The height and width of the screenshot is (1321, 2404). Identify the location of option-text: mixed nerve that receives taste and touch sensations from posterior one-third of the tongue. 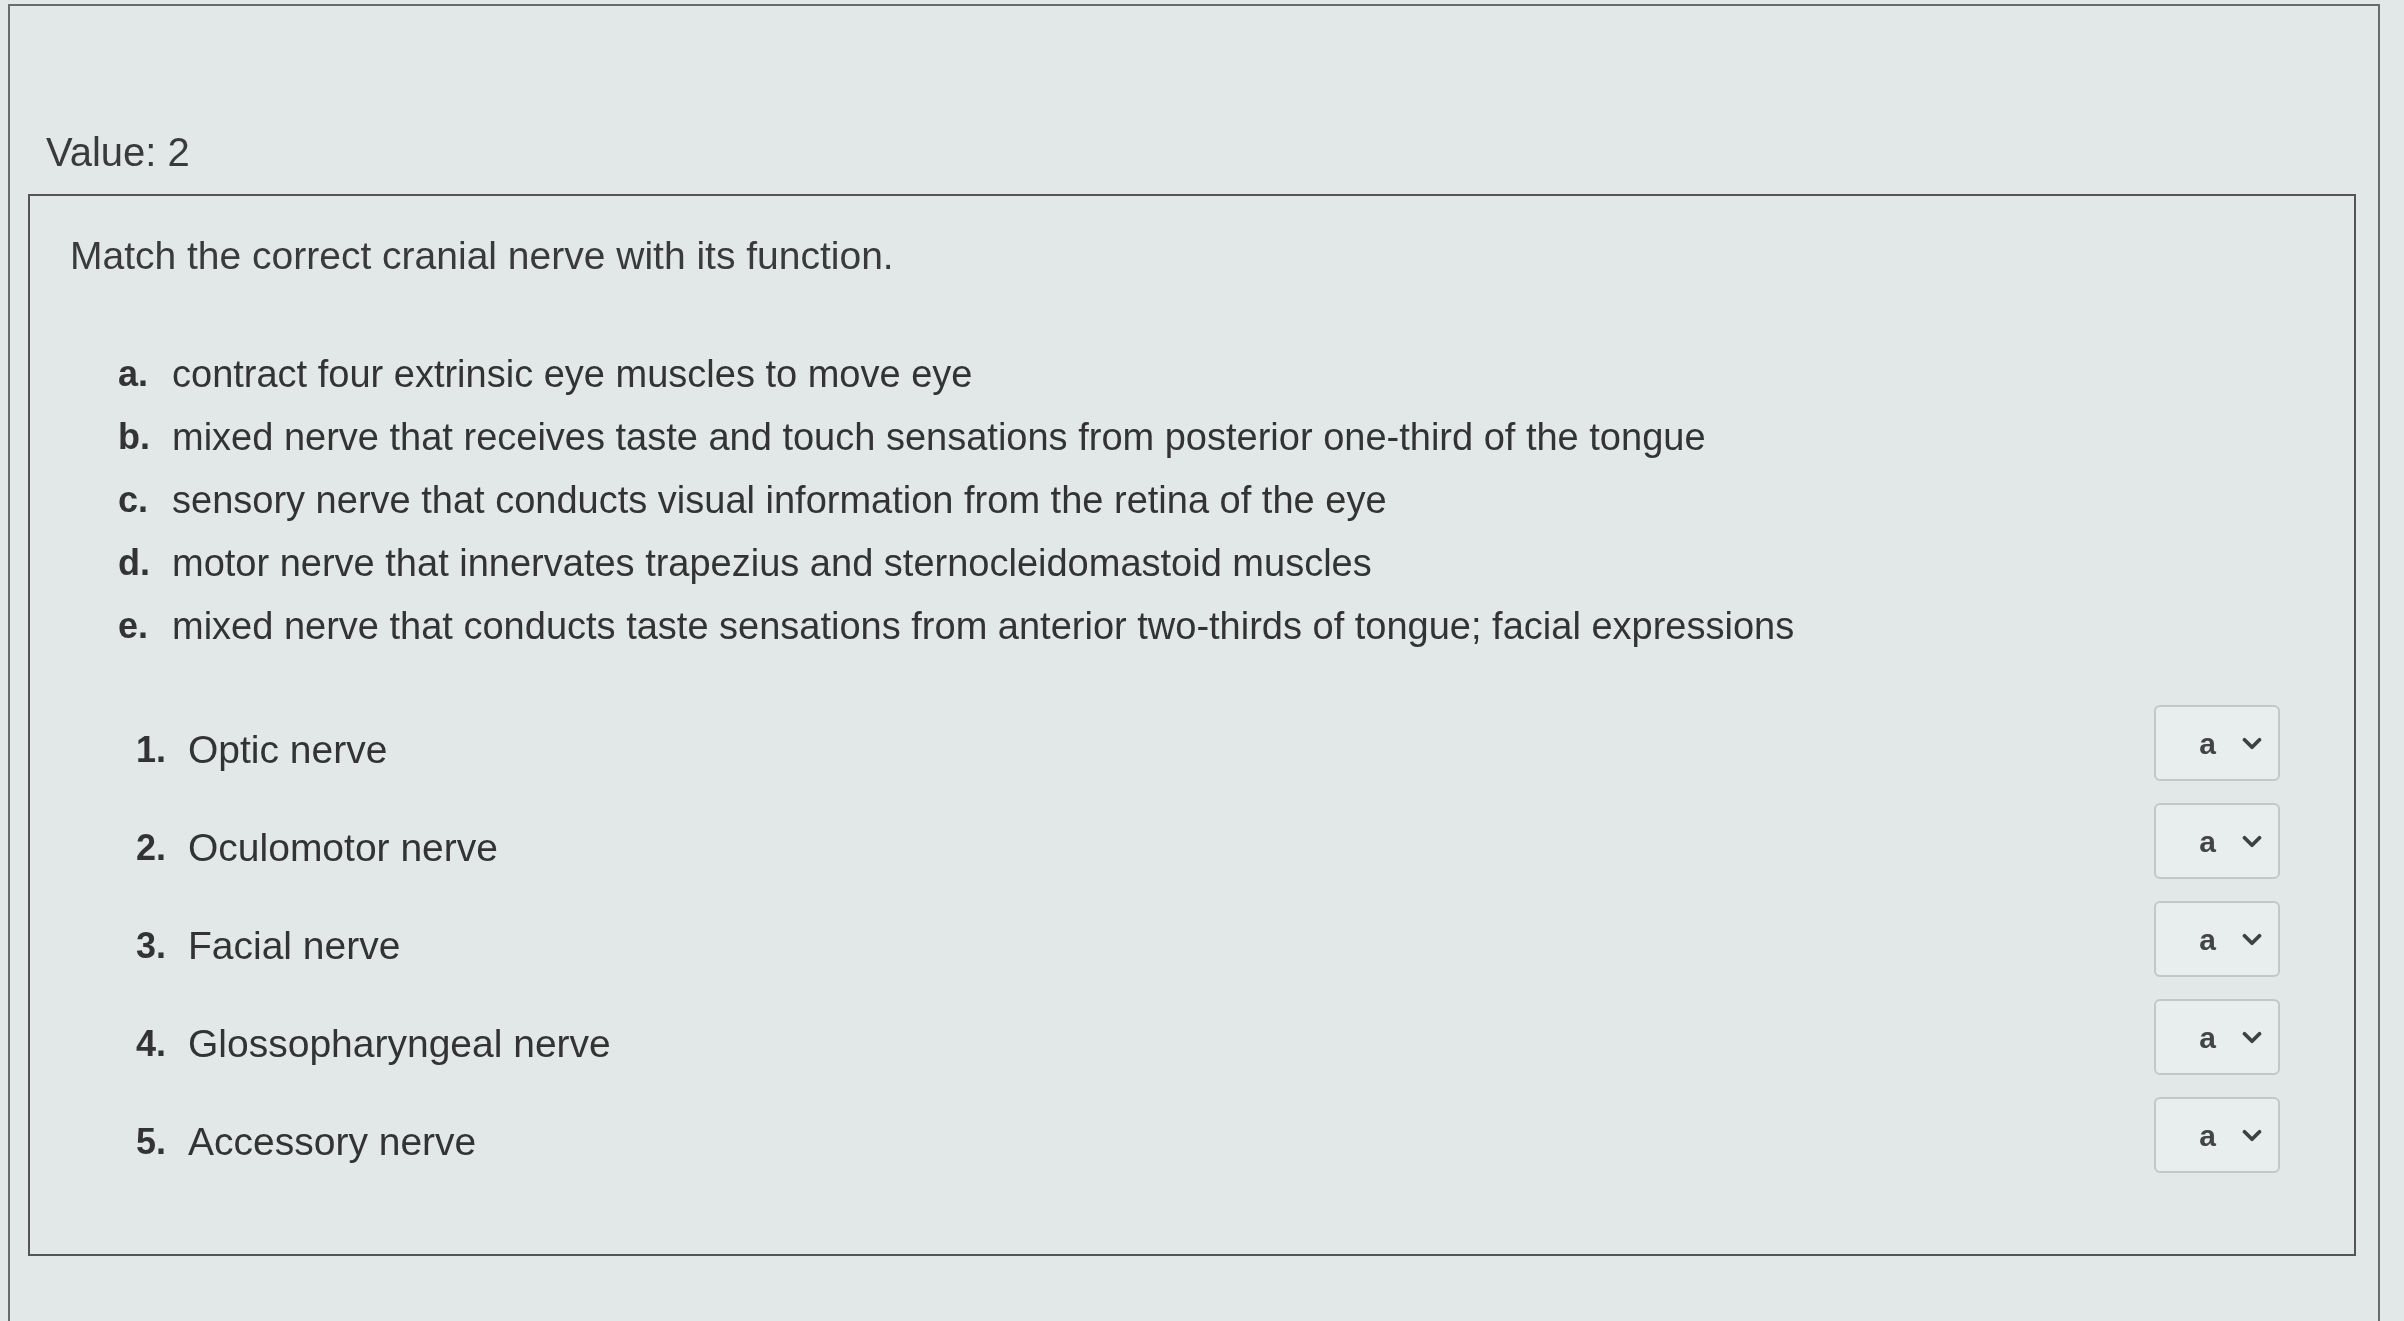
(939, 437).